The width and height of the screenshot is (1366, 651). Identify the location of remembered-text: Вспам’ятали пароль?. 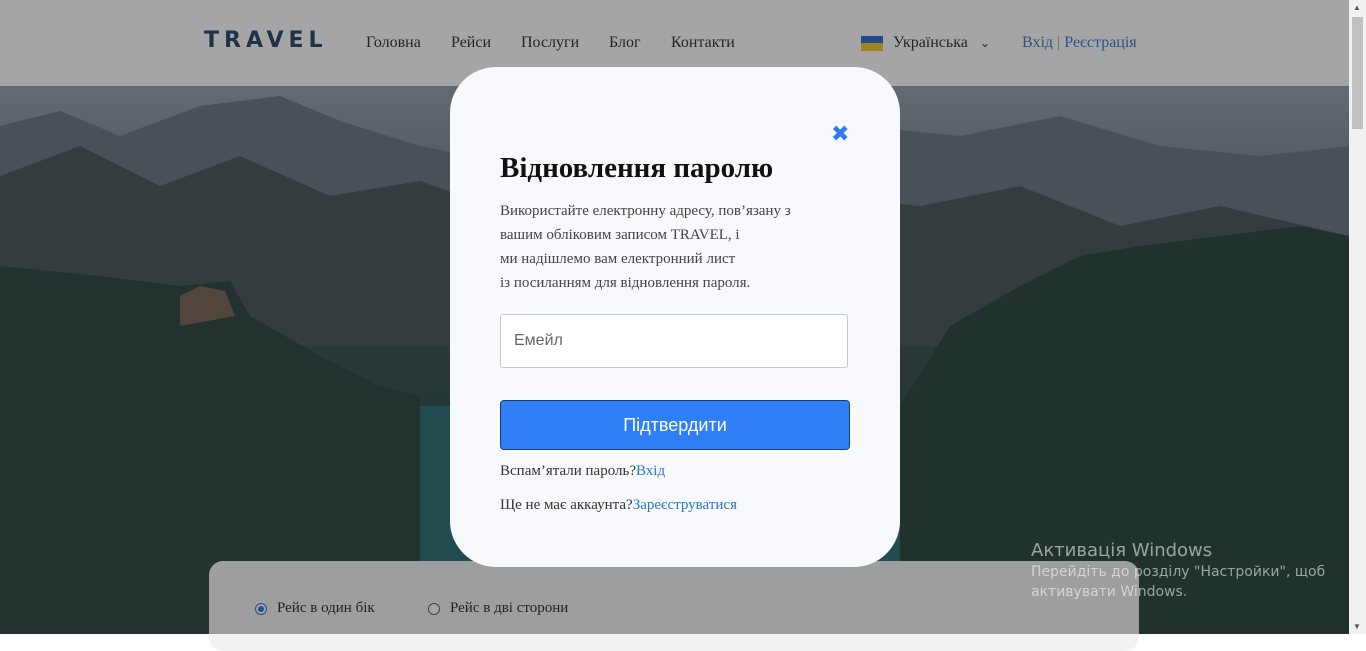
(568, 471).